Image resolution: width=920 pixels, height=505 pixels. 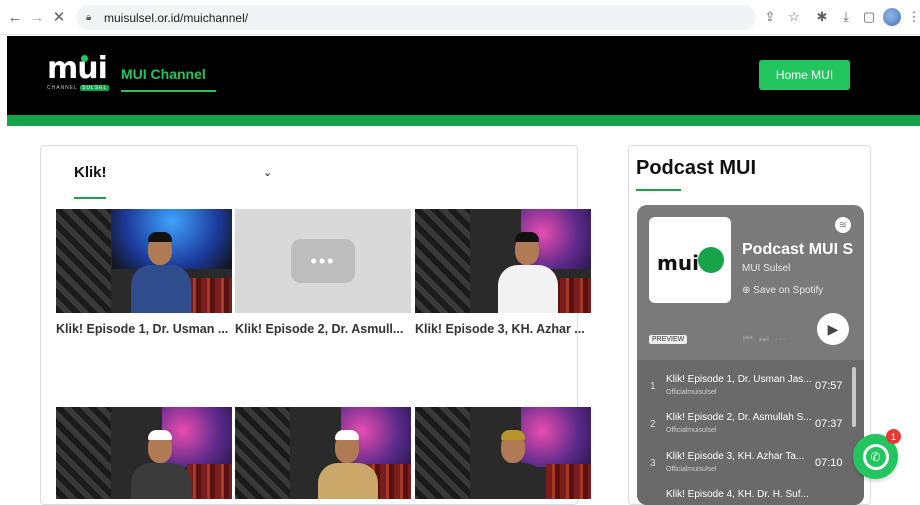 What do you see at coordinates (833, 329) in the screenshot?
I see `play-button: ▶` at bounding box center [833, 329].